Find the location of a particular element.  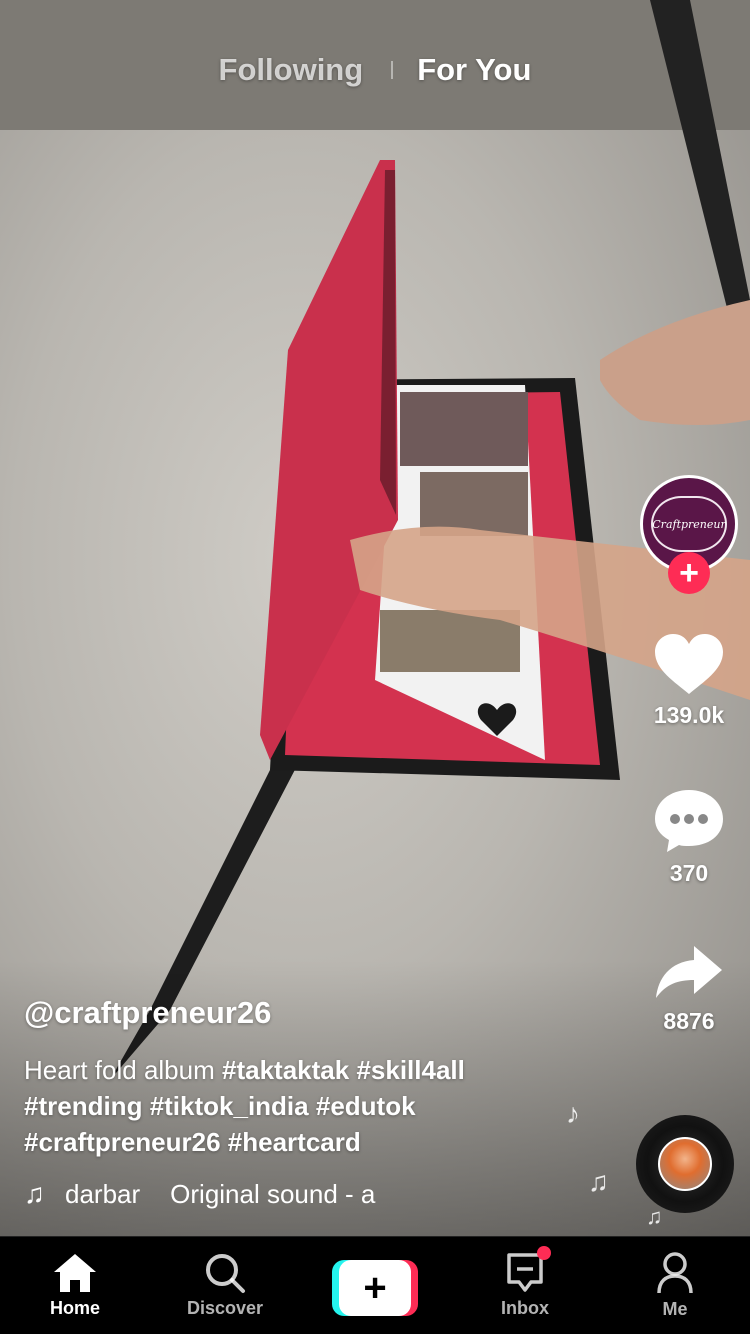

nav-me: Me is located at coordinates (675, 1285).